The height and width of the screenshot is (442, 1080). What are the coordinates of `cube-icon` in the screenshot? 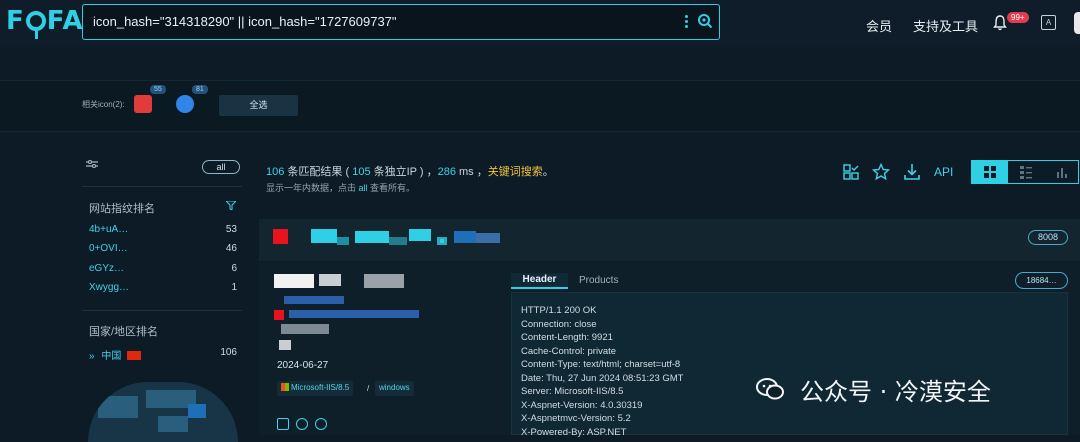 It's located at (302, 424).